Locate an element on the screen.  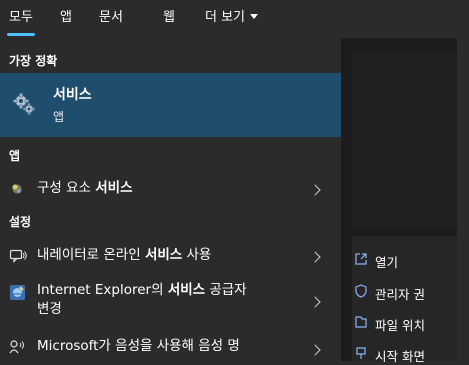
section-apps: 앱 is located at coordinates (15, 156).